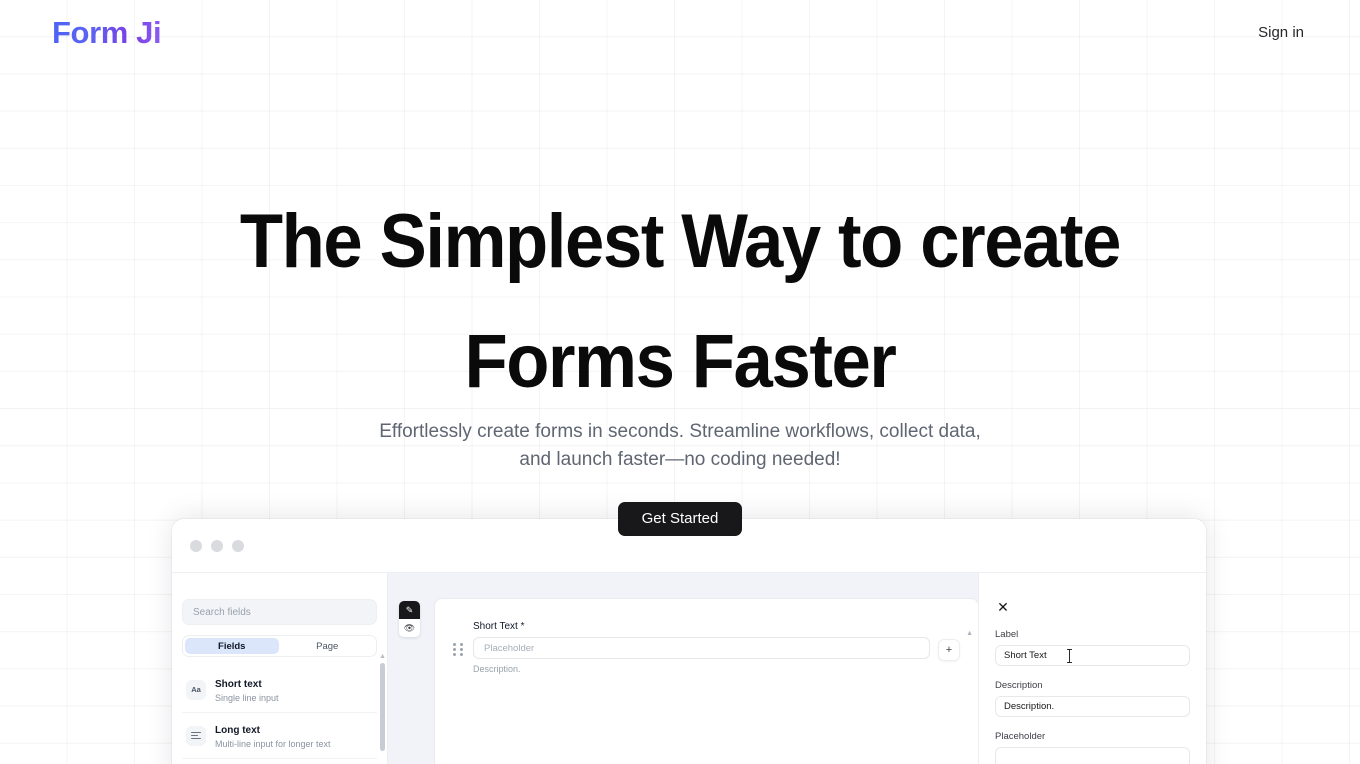  Describe the element at coordinates (680, 32) in the screenshot. I see `site-header: Form Ji Sign in` at that location.